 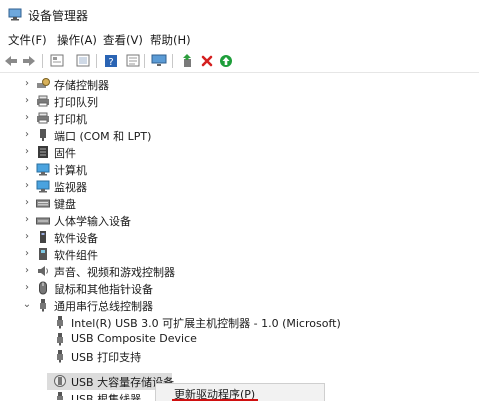 I want to click on tree-item-label: USB 根集线器, so click(x=106, y=396).